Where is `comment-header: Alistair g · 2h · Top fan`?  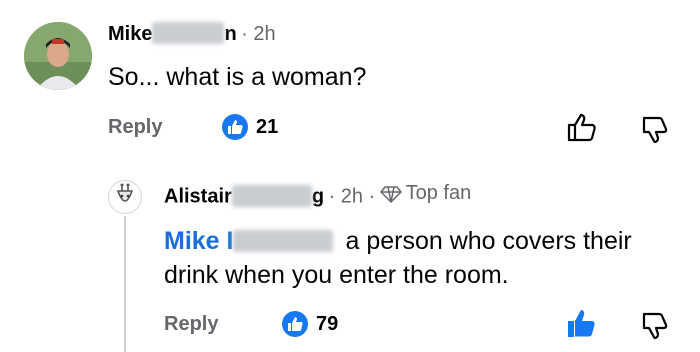
comment-header: Alistair g · 2h · Top fan is located at coordinates (317, 195).